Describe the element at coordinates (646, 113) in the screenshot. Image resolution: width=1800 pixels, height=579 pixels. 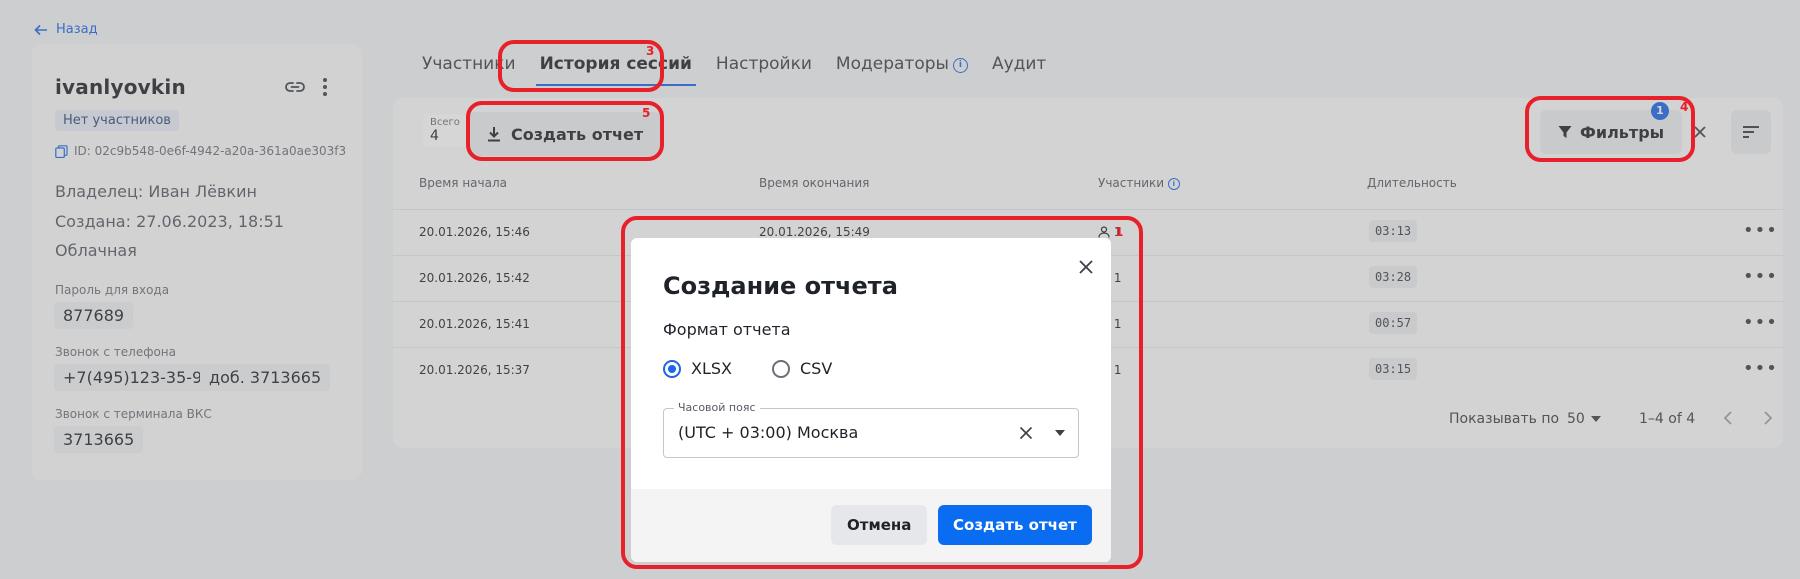
I see `annotation-number: 5` at that location.